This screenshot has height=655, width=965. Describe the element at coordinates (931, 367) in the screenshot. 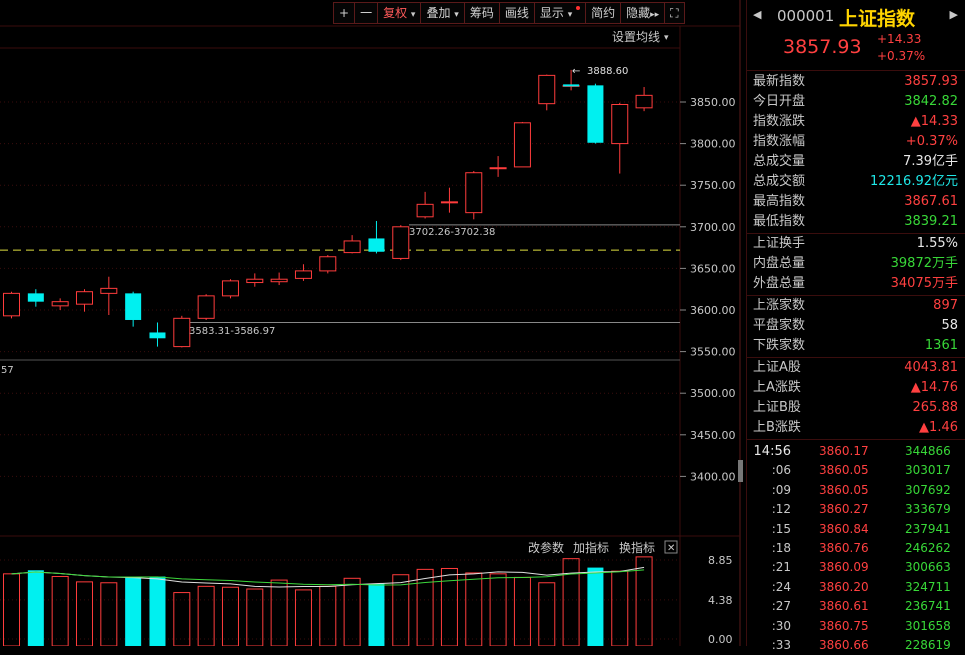

I see `stat-value: 4043.81` at that location.